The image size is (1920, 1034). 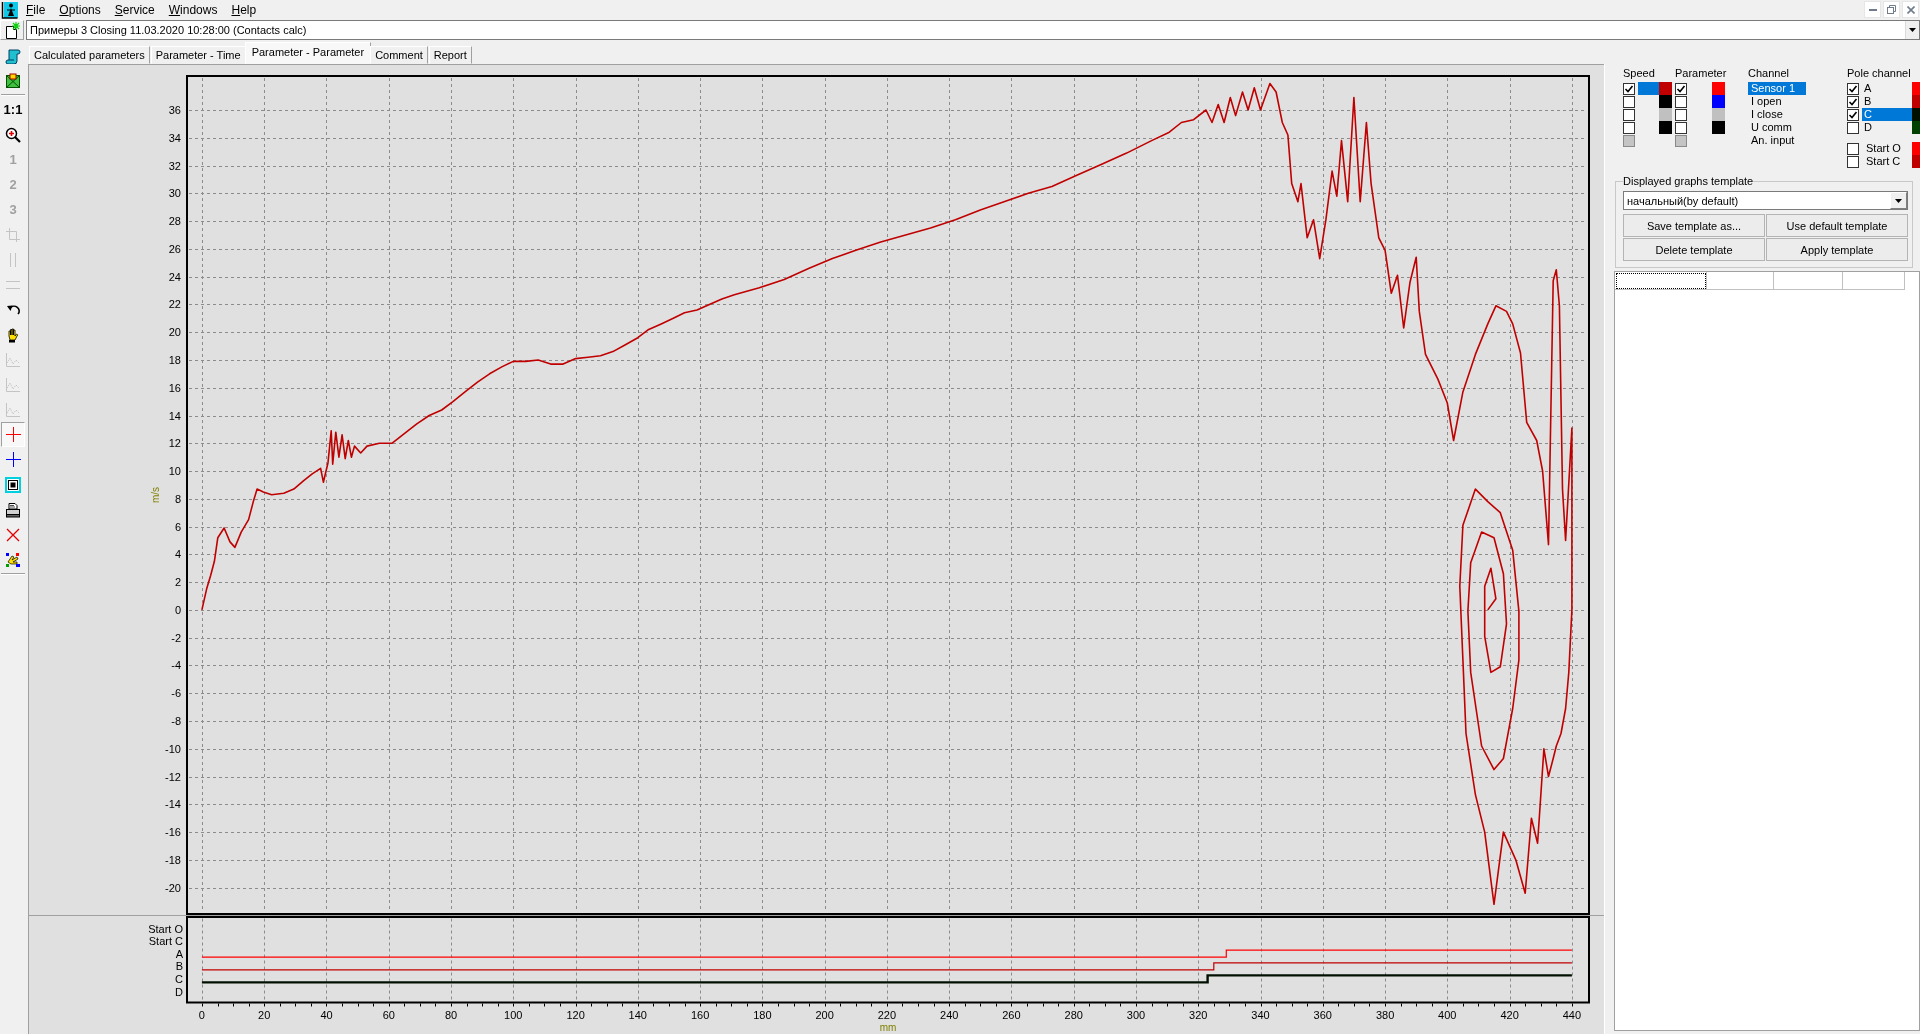 What do you see at coordinates (1777, 127) in the screenshot?
I see `channel-item: U comm` at bounding box center [1777, 127].